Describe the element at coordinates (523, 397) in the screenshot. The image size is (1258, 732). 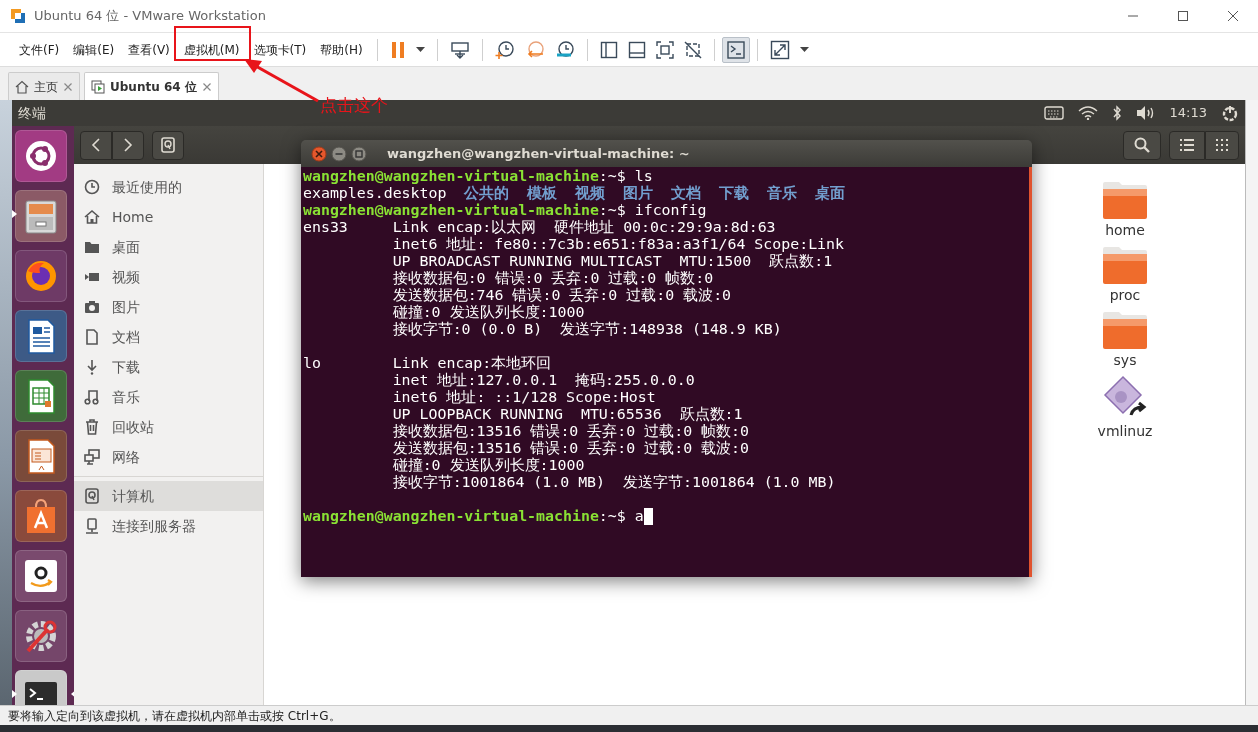
I see `terminal-text: inet6 地址: ::1/128 Scope:Host` at that location.